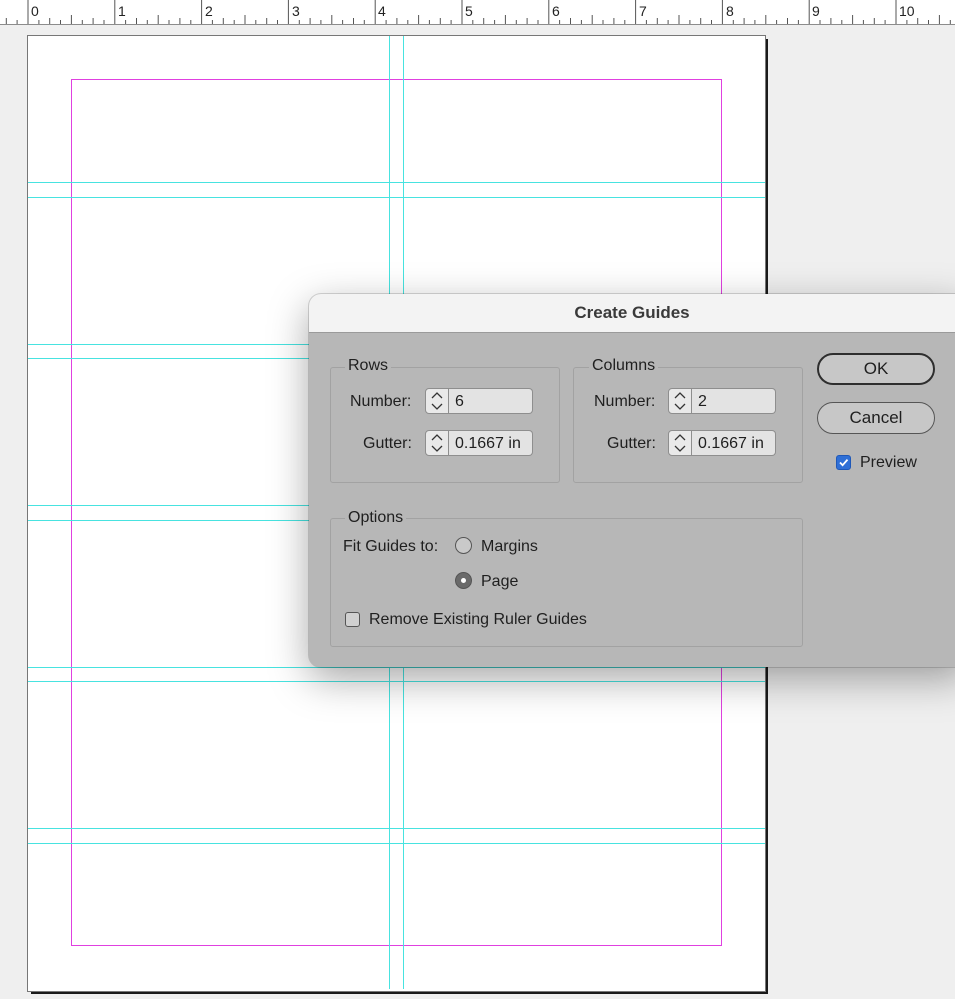  What do you see at coordinates (734, 401) in the screenshot?
I see `columns-number-input: 2` at bounding box center [734, 401].